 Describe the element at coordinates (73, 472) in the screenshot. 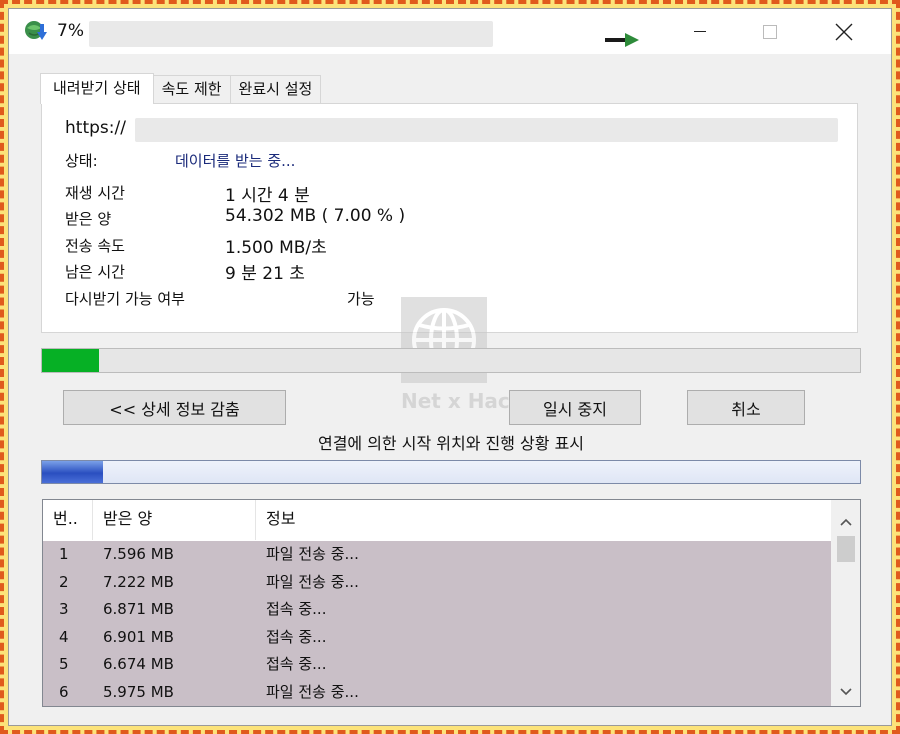

I see `connection-progress-fill` at that location.